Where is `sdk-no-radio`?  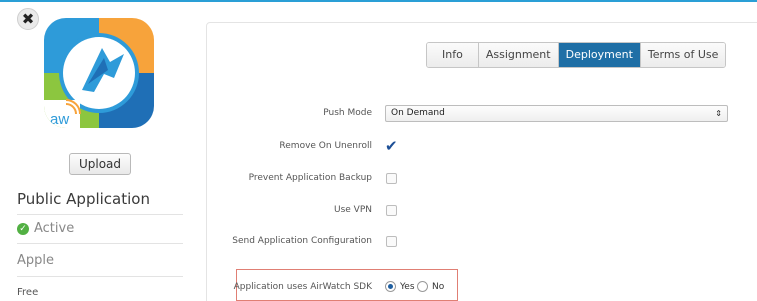
sdk-no-radio is located at coordinates (422, 286).